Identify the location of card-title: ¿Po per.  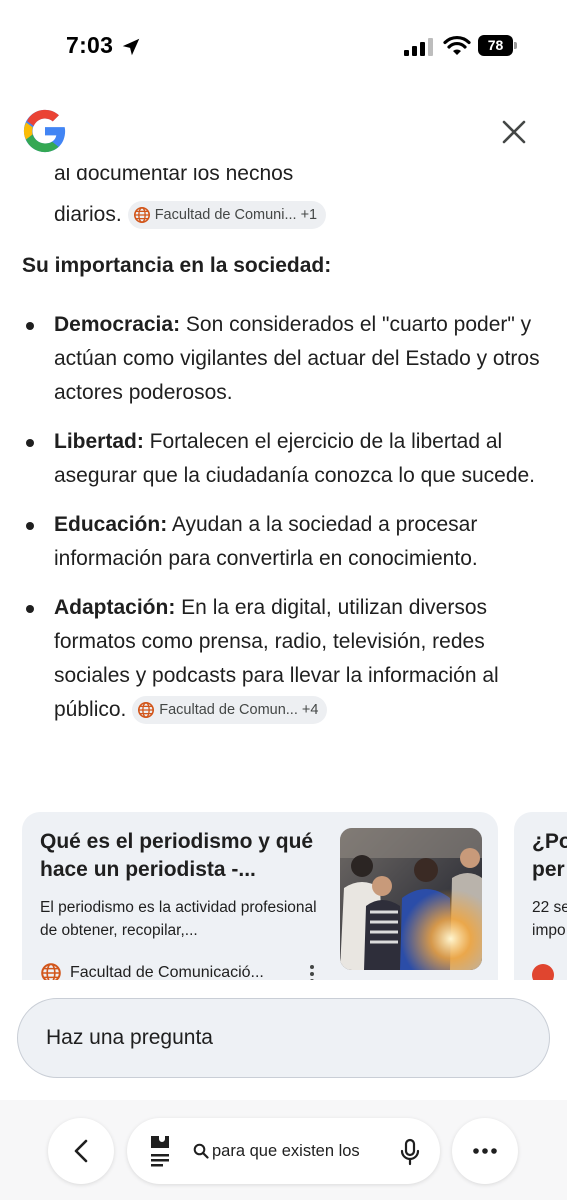
(549, 856).